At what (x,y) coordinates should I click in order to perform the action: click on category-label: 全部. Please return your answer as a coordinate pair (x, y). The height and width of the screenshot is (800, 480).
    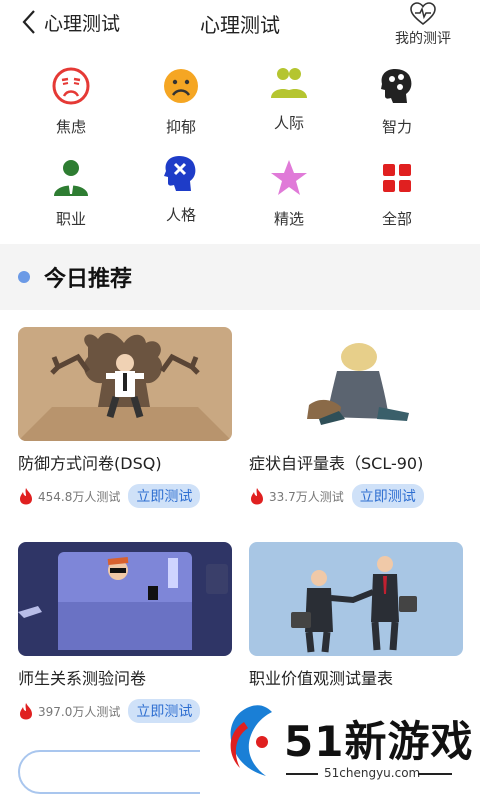
    Looking at the image, I should click on (396, 219).